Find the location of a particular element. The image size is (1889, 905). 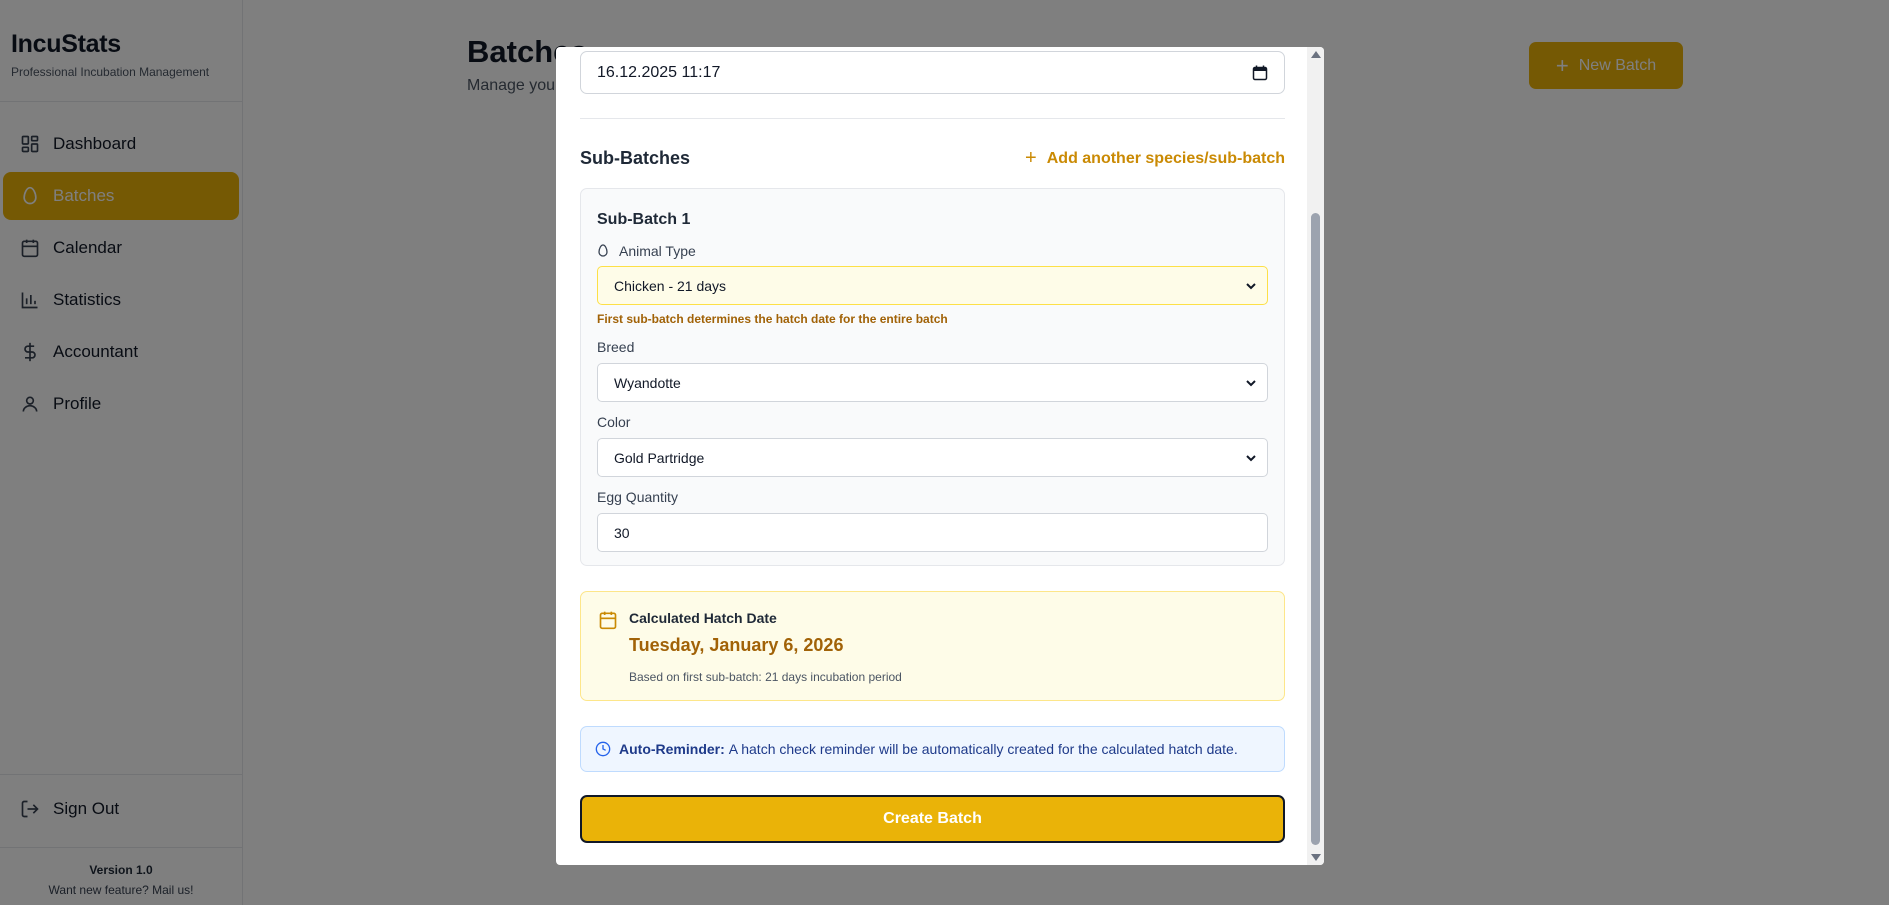

start-date-input: 16.12.2025 11:17 is located at coordinates (932, 72).